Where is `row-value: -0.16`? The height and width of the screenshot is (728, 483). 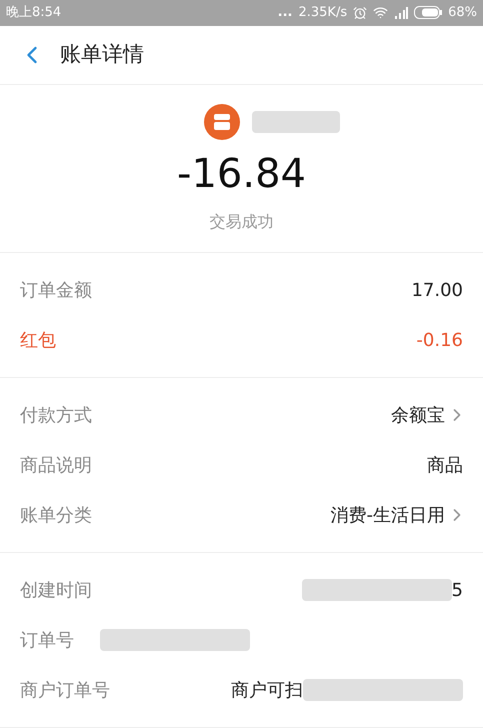
row-value: -0.16 is located at coordinates (439, 340).